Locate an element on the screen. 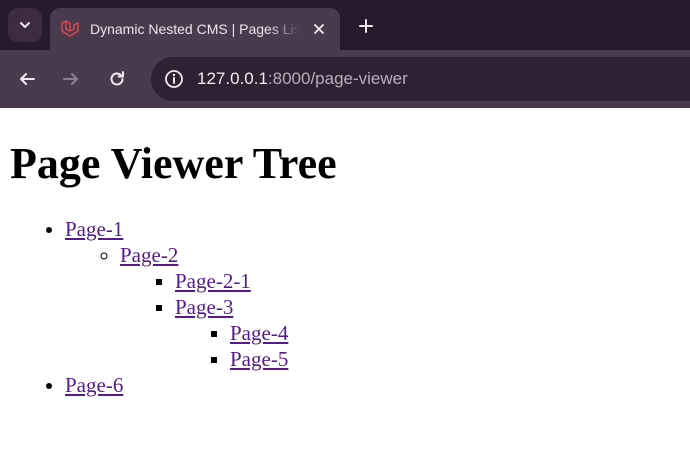  info-icon is located at coordinates (174, 79).